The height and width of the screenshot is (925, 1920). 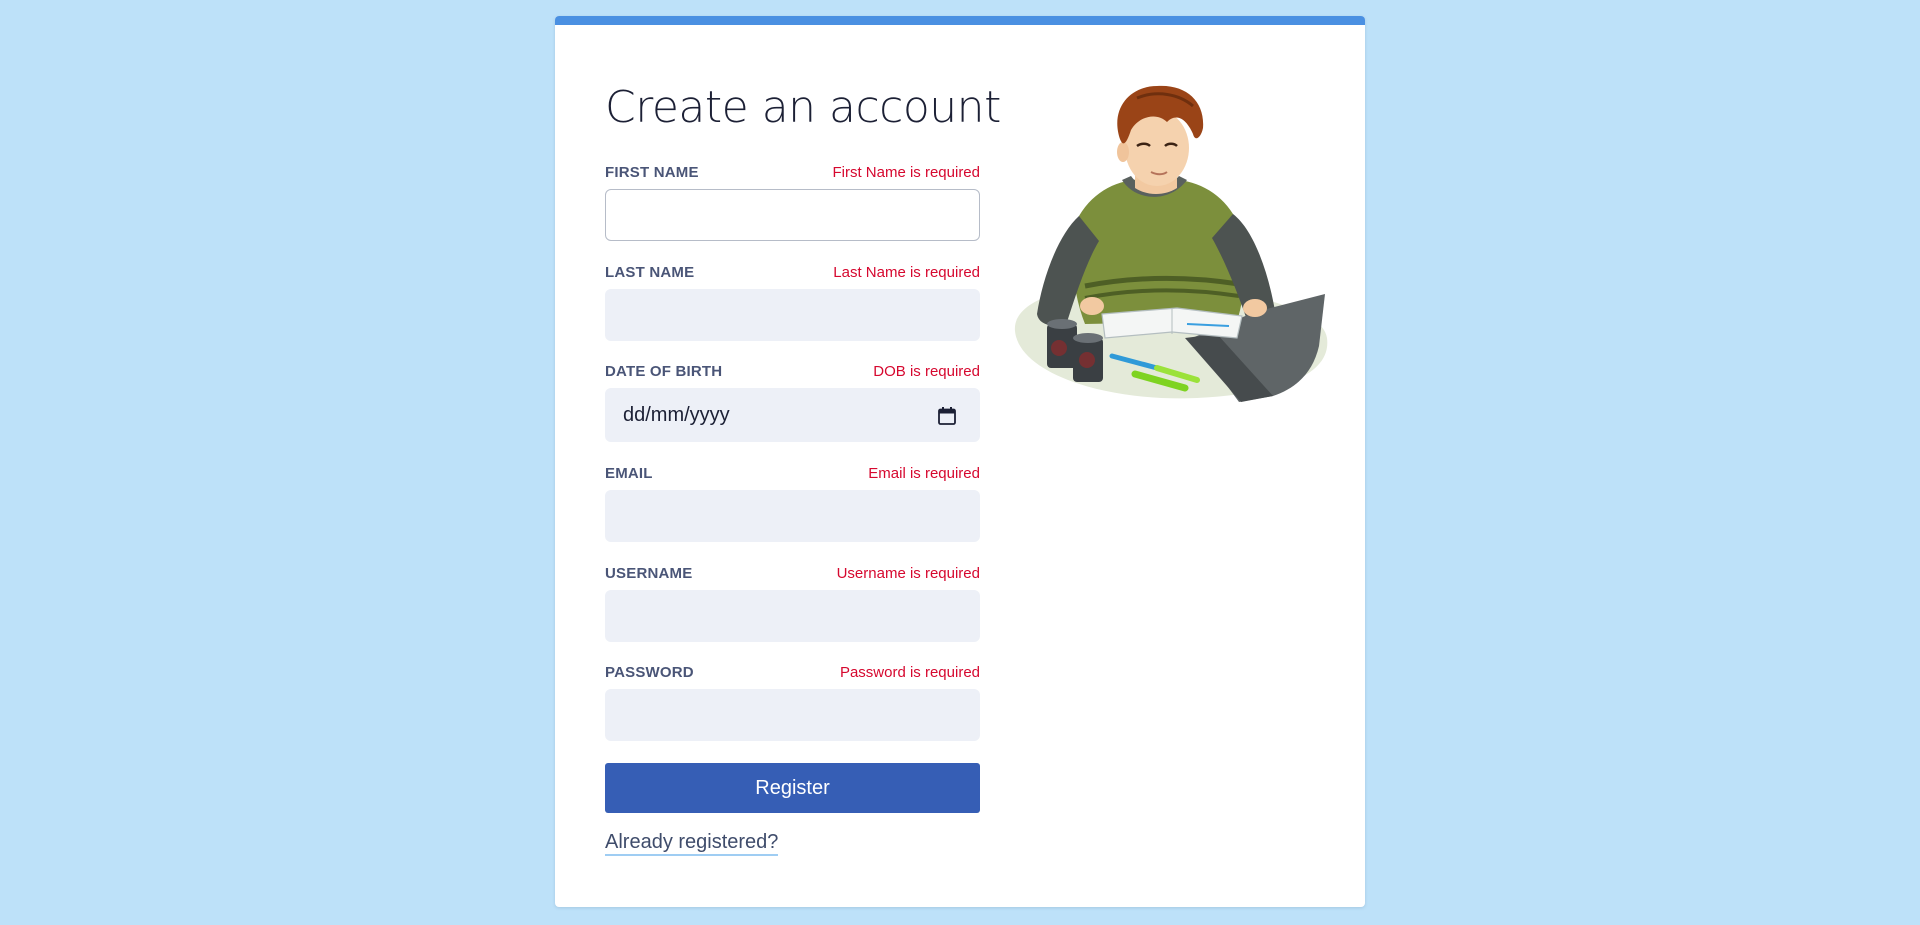 What do you see at coordinates (629, 473) in the screenshot?
I see `email-label: EMAIL` at bounding box center [629, 473].